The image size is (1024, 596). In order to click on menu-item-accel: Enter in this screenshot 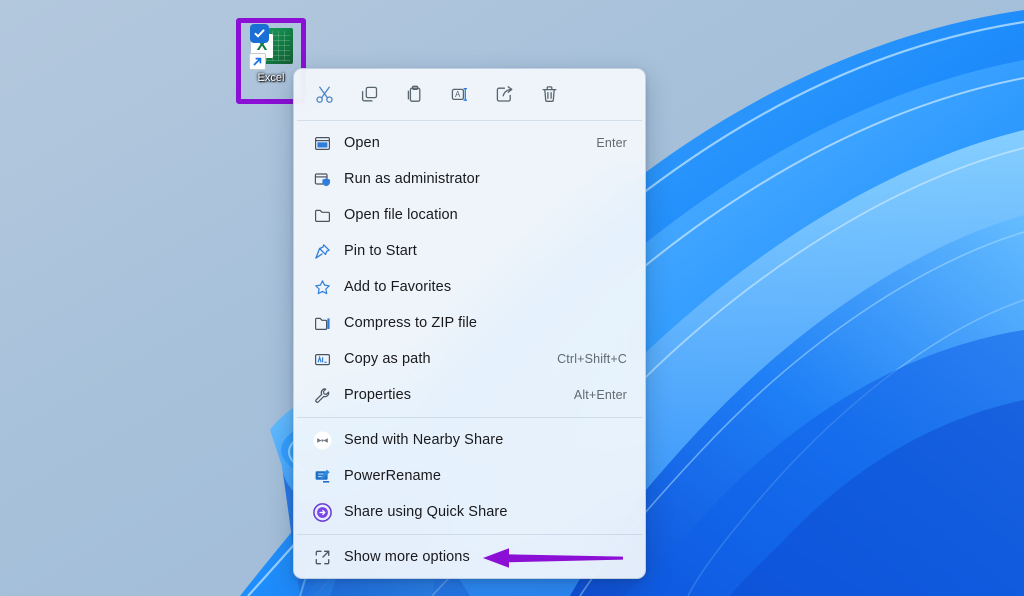, I will do `click(611, 143)`.